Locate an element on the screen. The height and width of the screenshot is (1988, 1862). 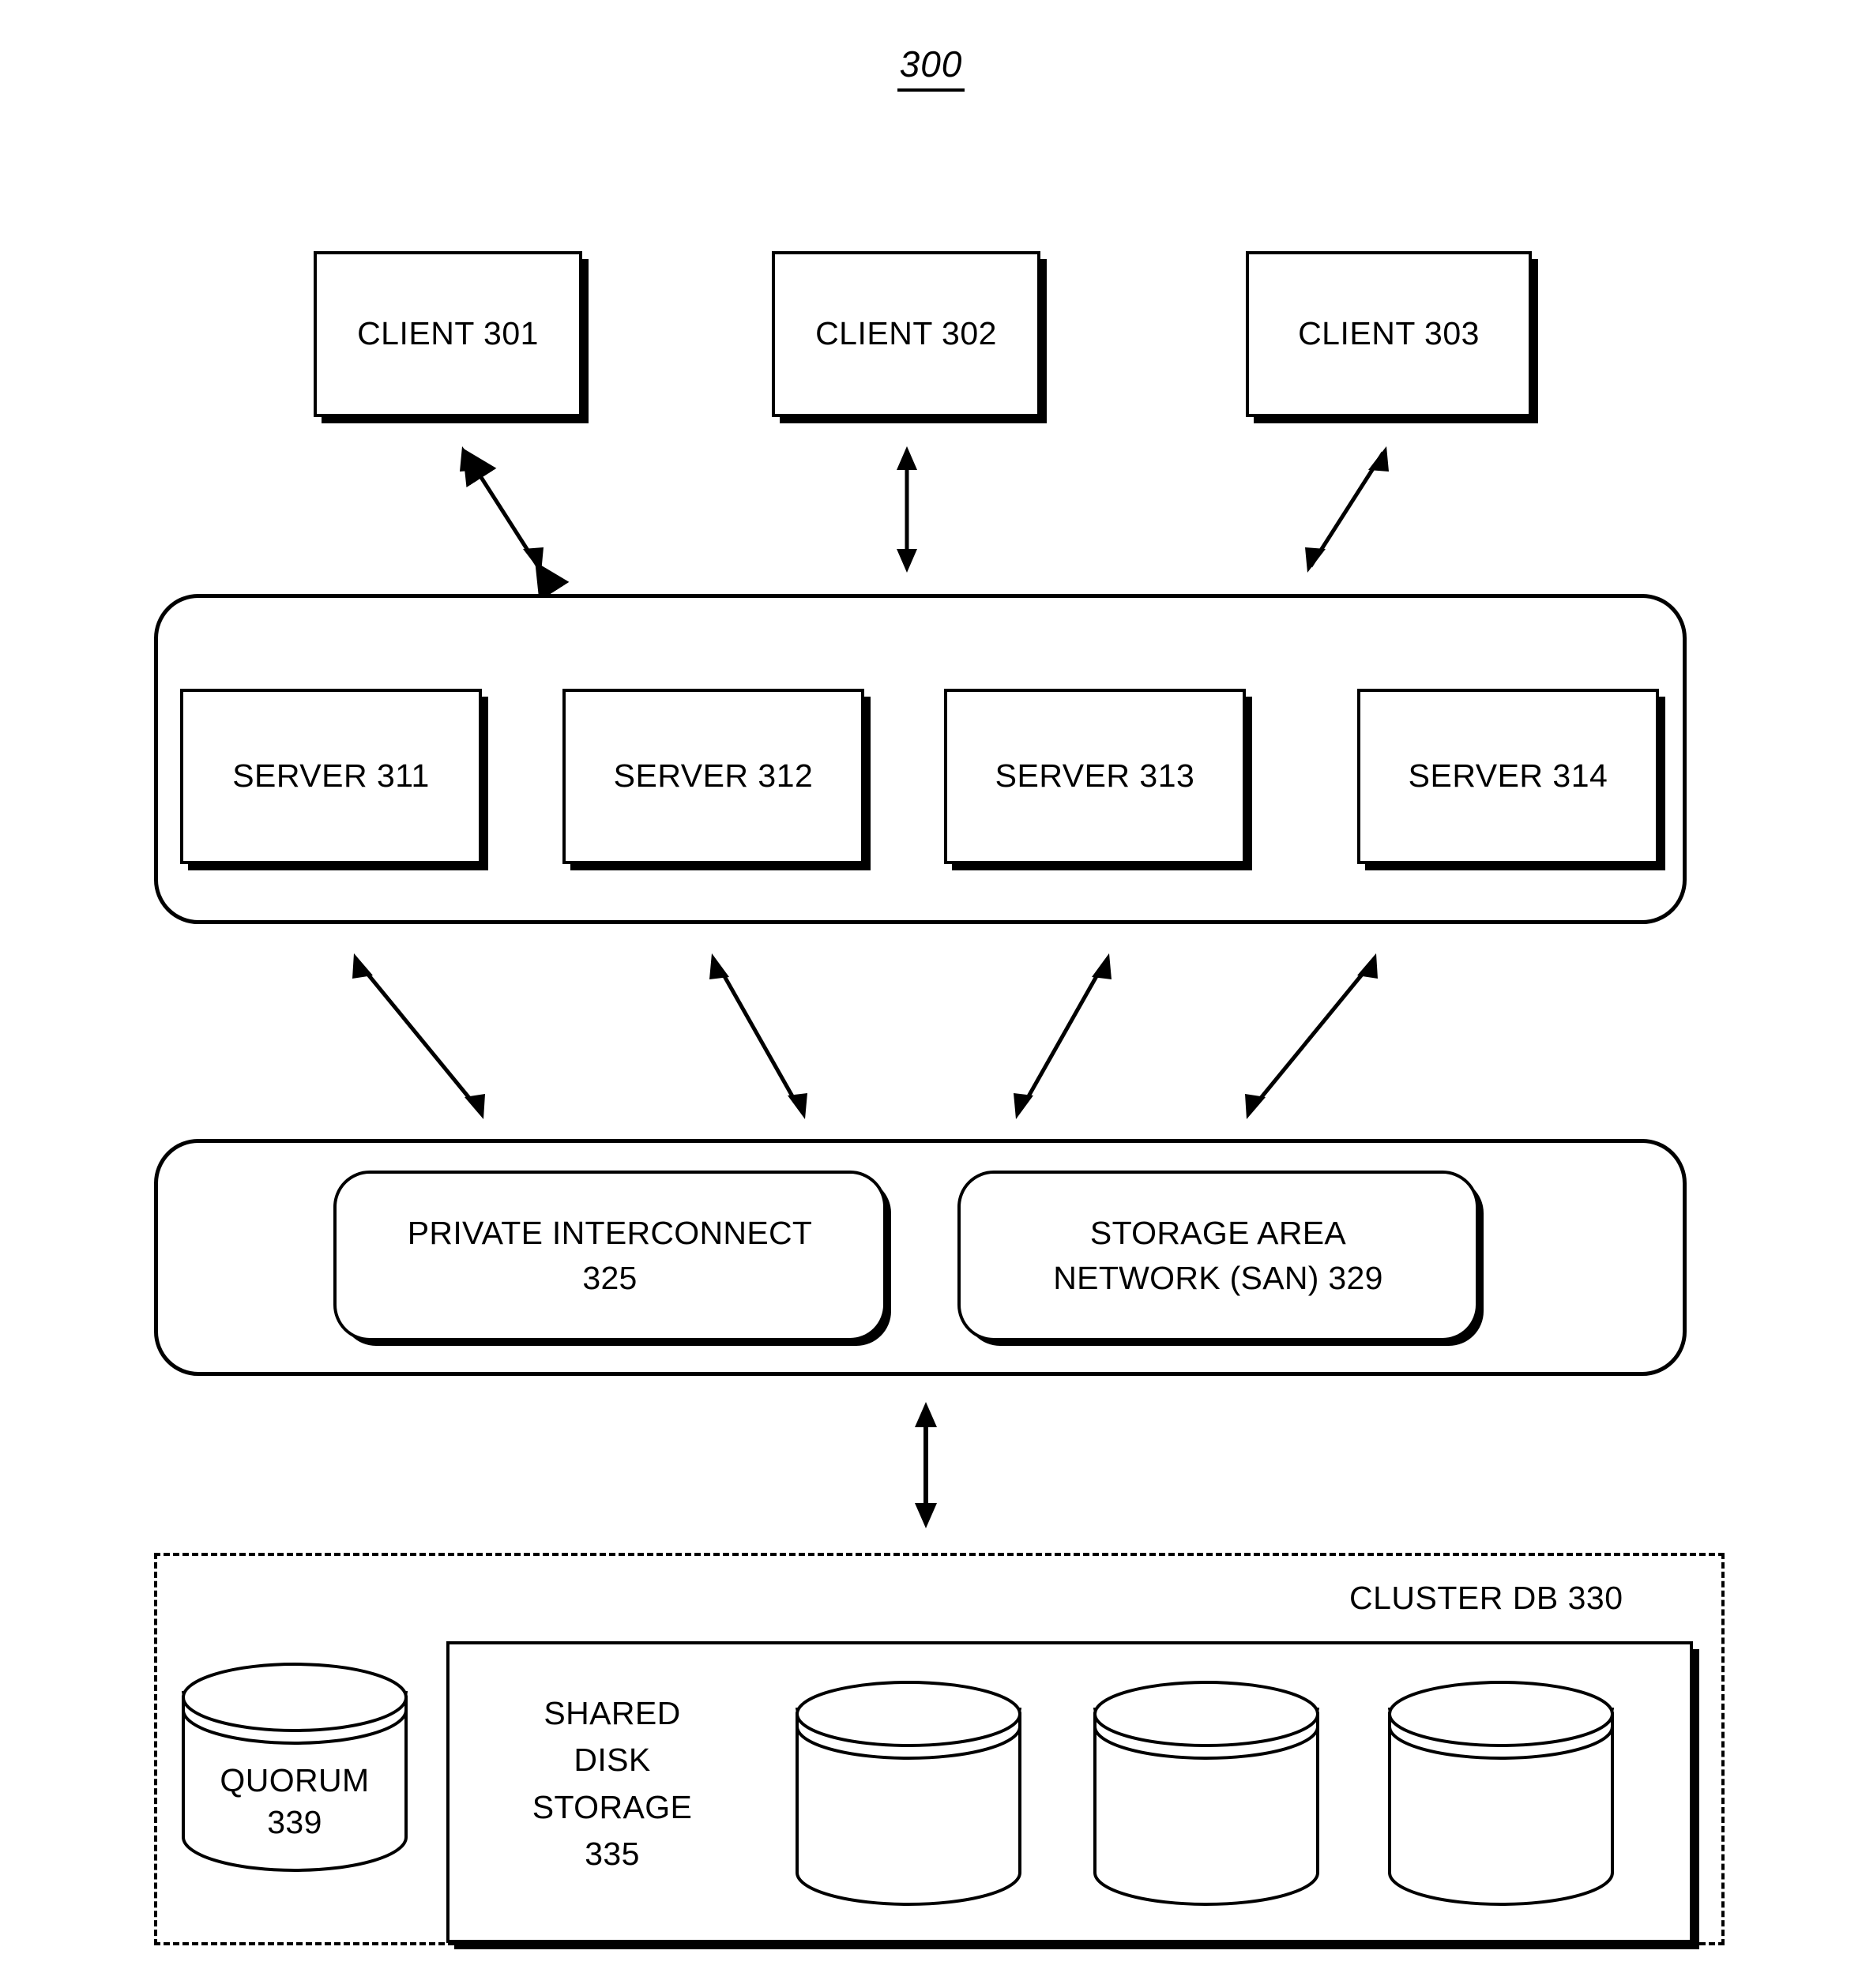
client-box-302-label: CLIENT 302 is located at coordinates (906, 334).